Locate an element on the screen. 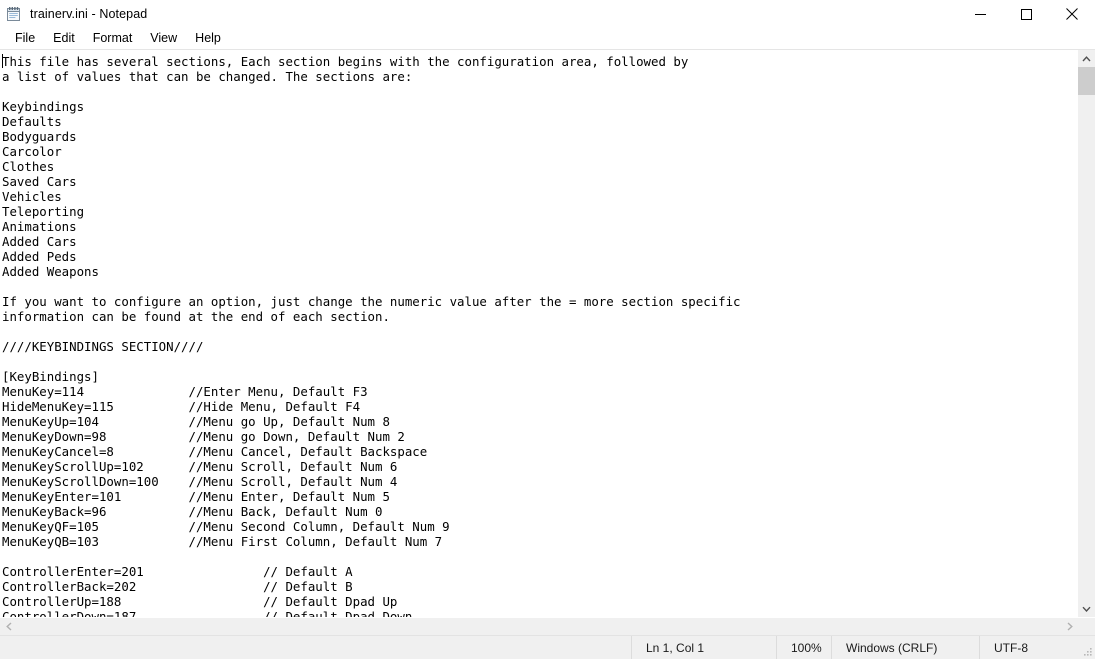 The width and height of the screenshot is (1095, 659). status-bar: Ln 1, Col 1 100% Windows (CRLF) UTF-8 is located at coordinates (547, 647).